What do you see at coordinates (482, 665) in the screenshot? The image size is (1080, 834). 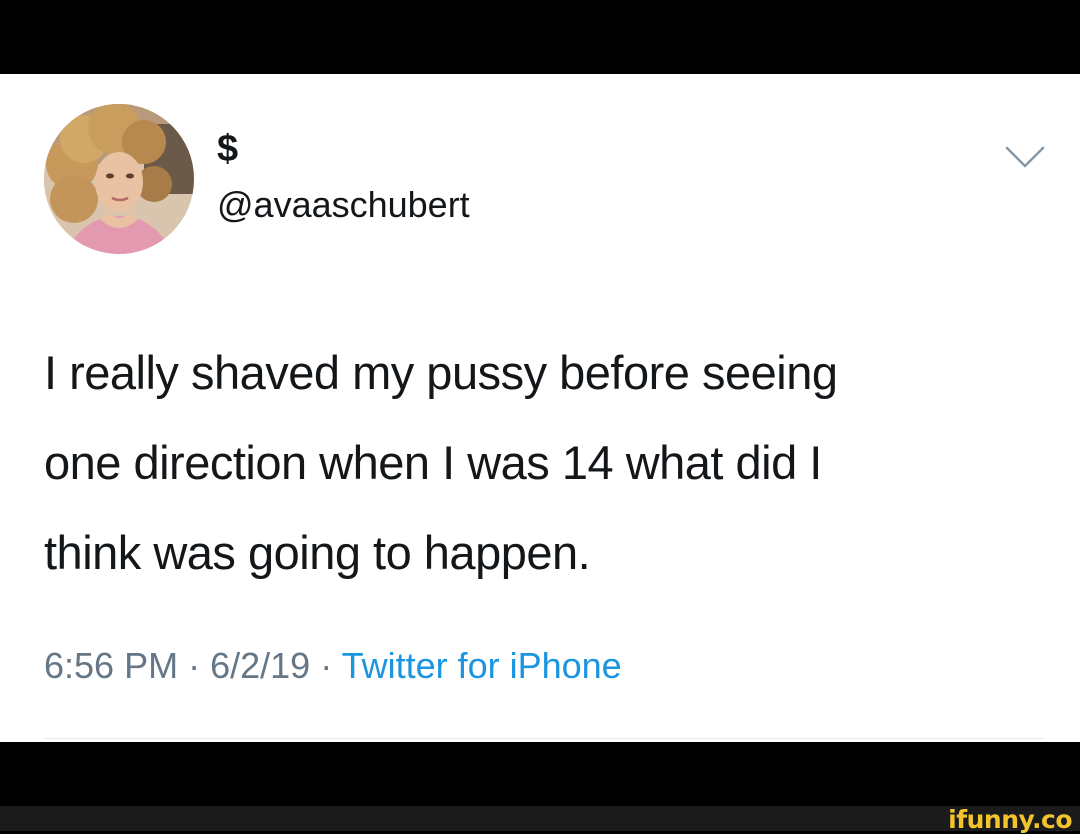 I see `tweet-source-link: Twitter for iPhone` at bounding box center [482, 665].